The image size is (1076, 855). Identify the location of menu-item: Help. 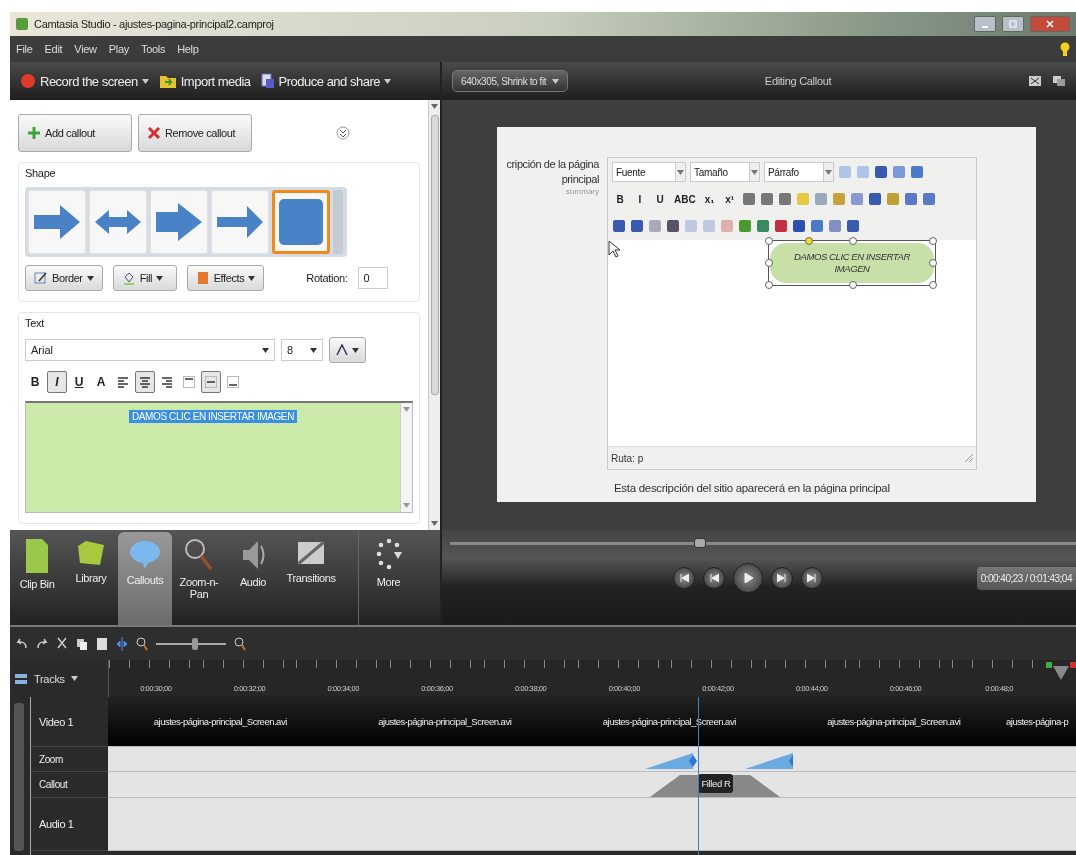
(188, 49).